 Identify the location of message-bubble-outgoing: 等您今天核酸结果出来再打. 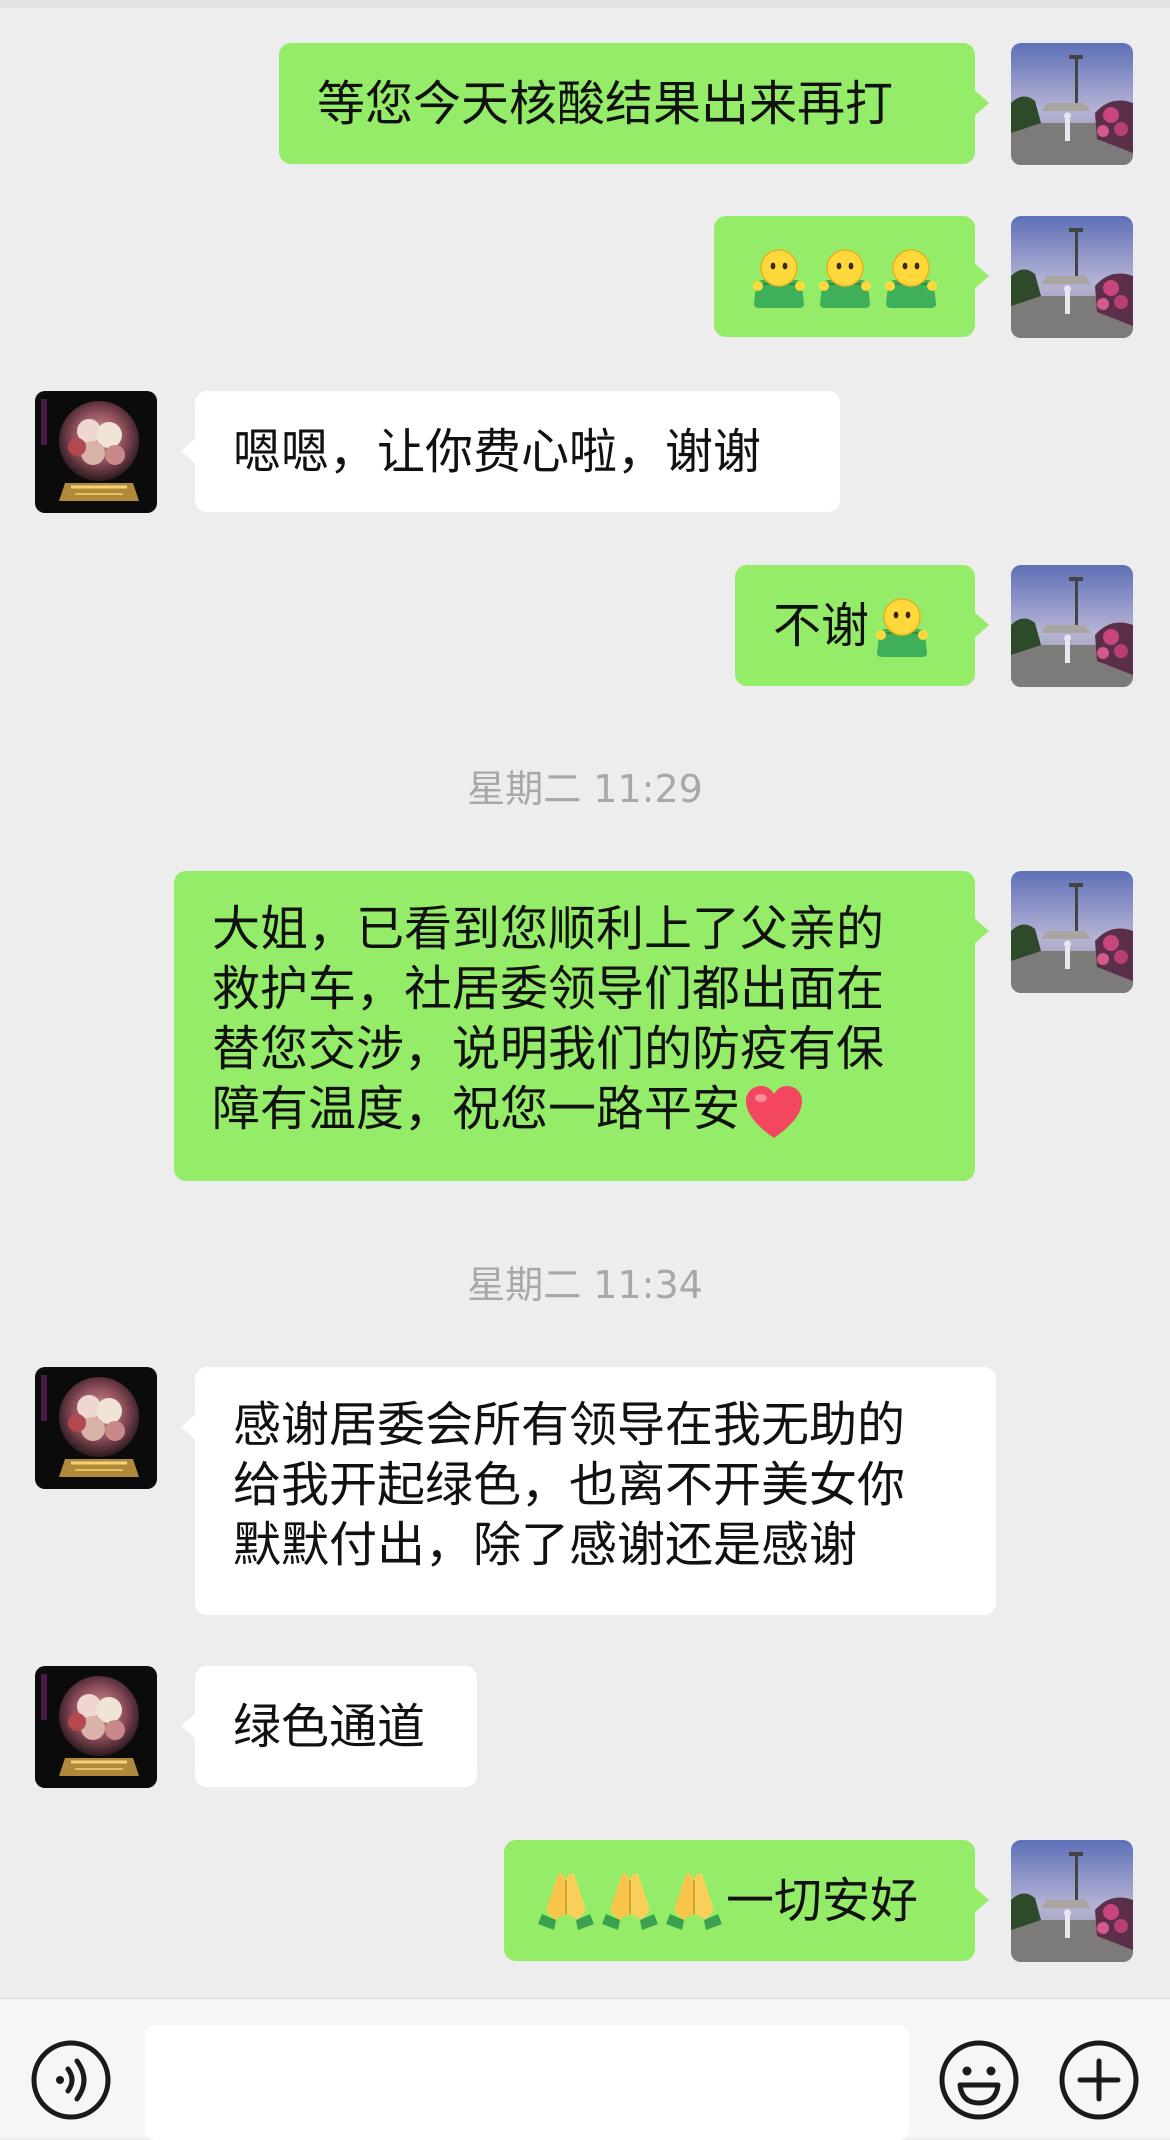
(634, 103).